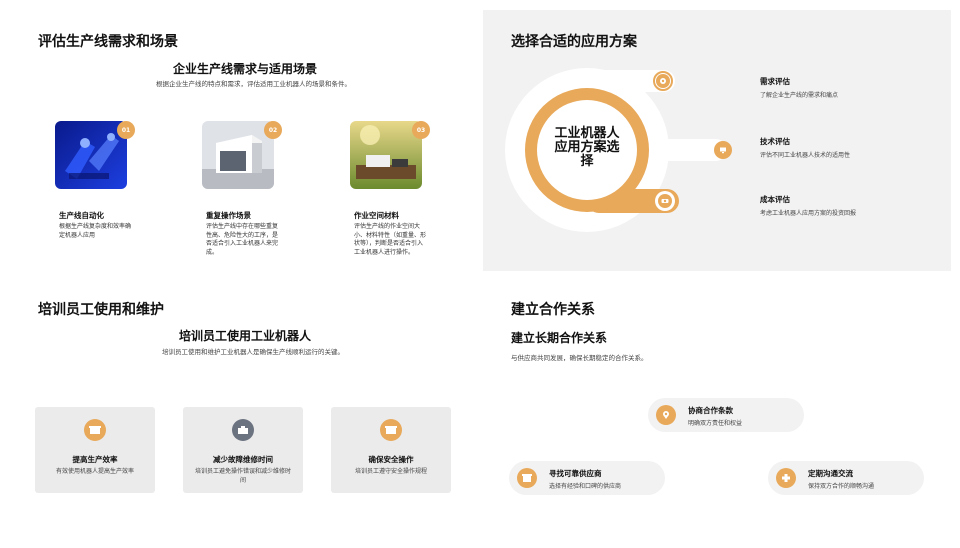 The height and width of the screenshot is (548, 960). I want to click on pill-title: 定期沟通交流, so click(830, 473).